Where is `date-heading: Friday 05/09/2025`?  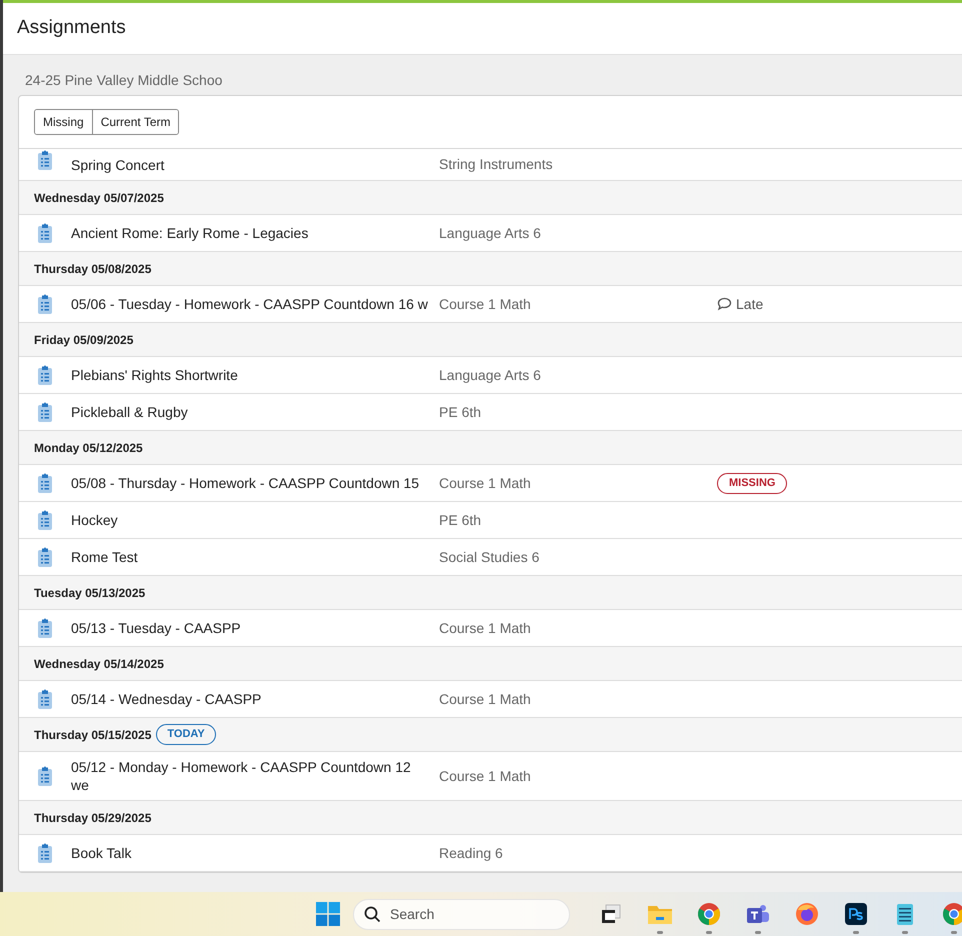 date-heading: Friday 05/09/2025 is located at coordinates (84, 340).